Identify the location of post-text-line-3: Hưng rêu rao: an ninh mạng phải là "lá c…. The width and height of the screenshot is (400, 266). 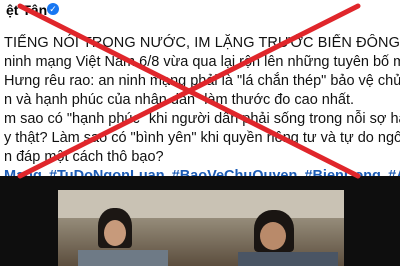
(202, 81).